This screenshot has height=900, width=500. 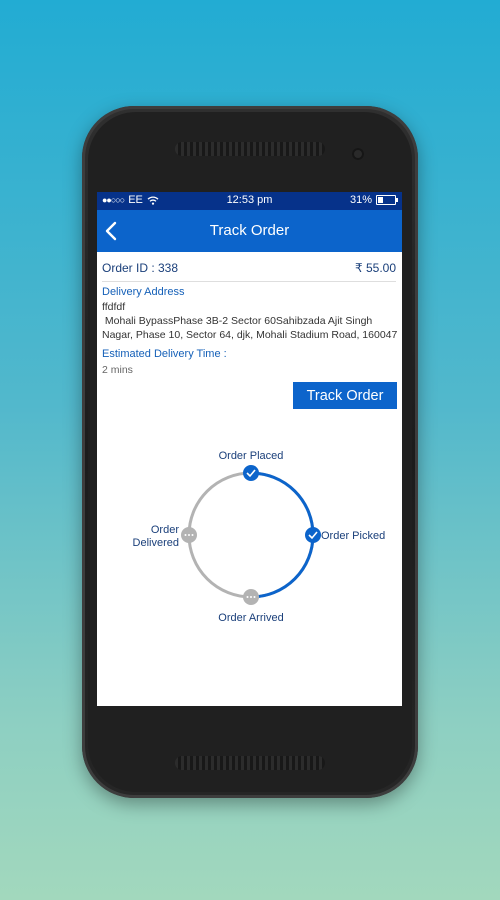 I want to click on stage-label-delivered: Order Delivered, so click(x=149, y=537).